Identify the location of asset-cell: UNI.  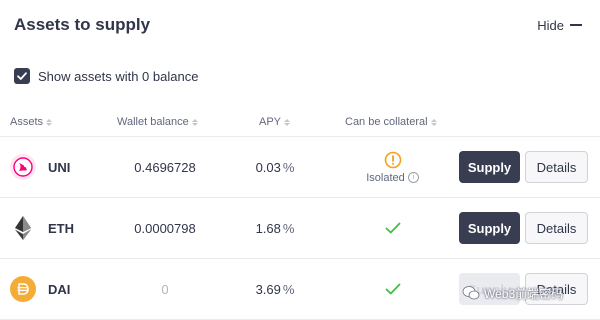
(40, 167).